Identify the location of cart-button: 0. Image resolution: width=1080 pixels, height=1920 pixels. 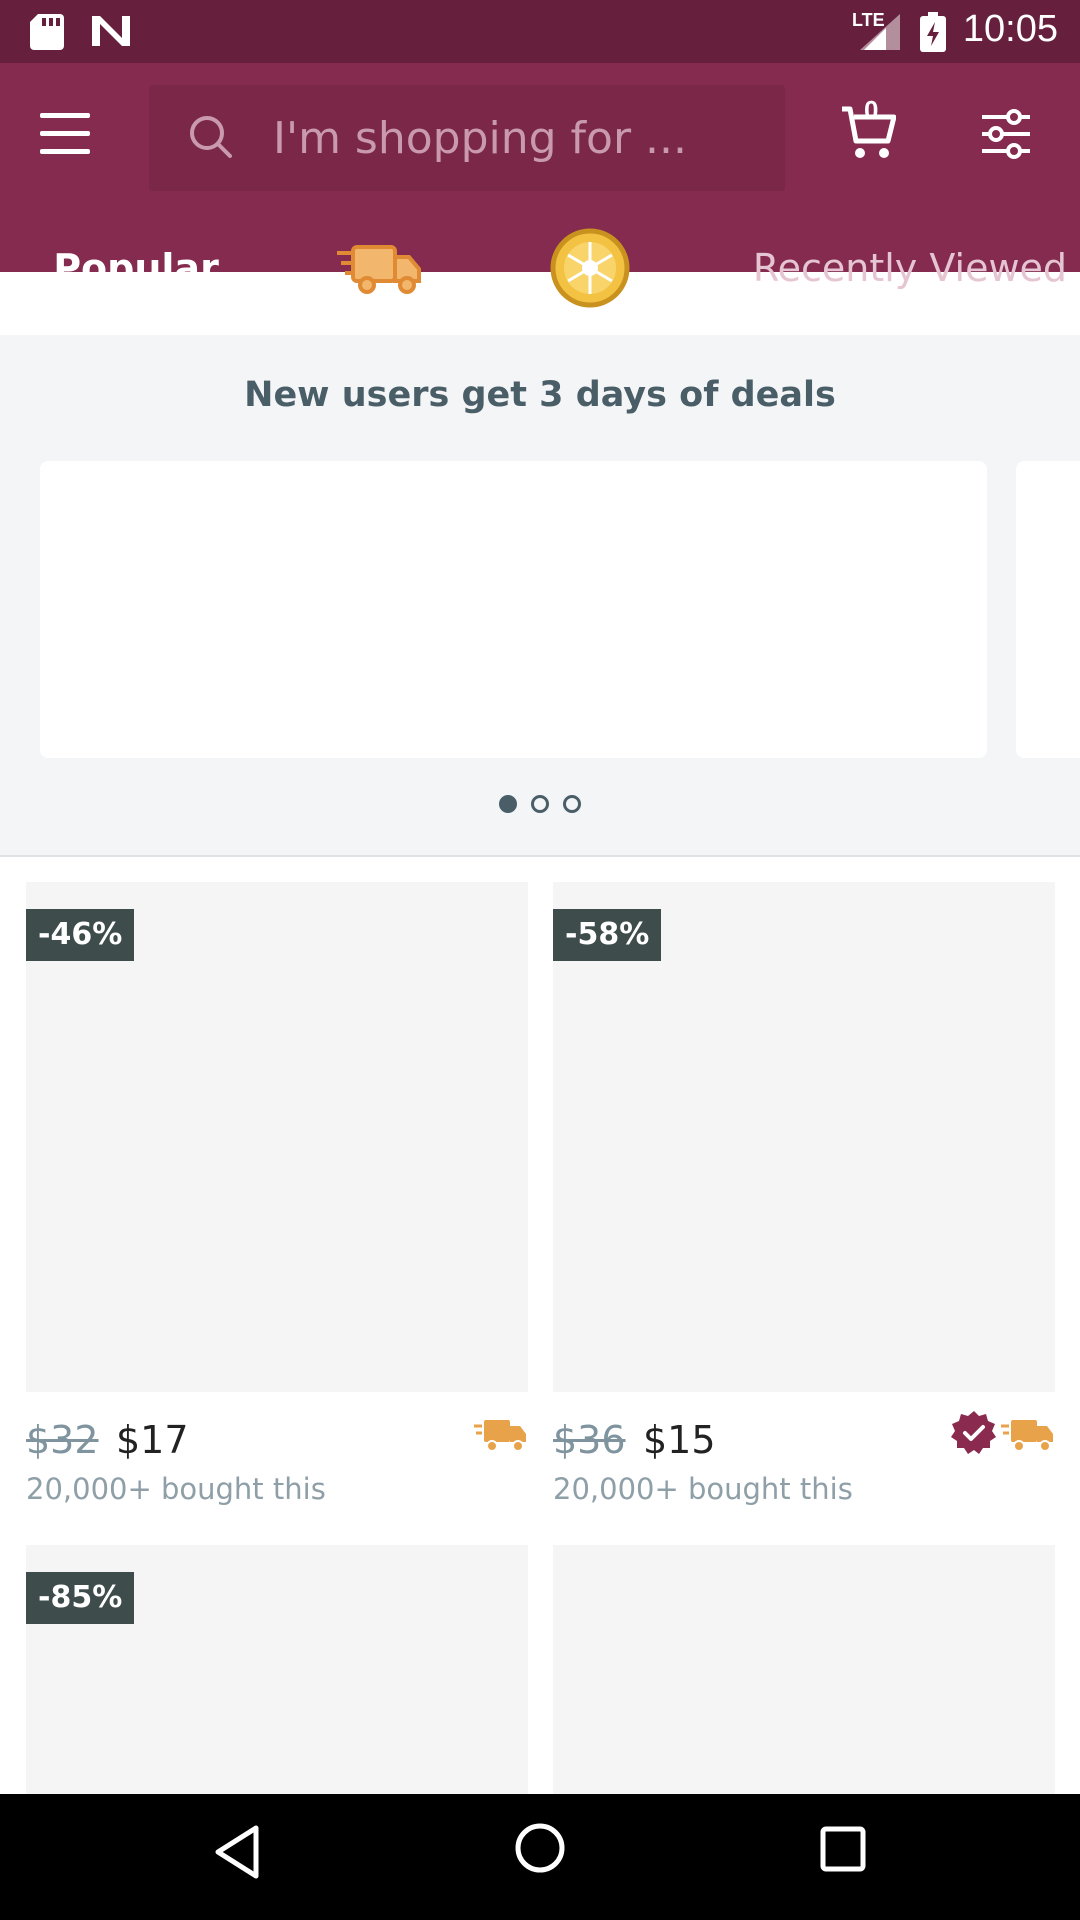
(868, 130).